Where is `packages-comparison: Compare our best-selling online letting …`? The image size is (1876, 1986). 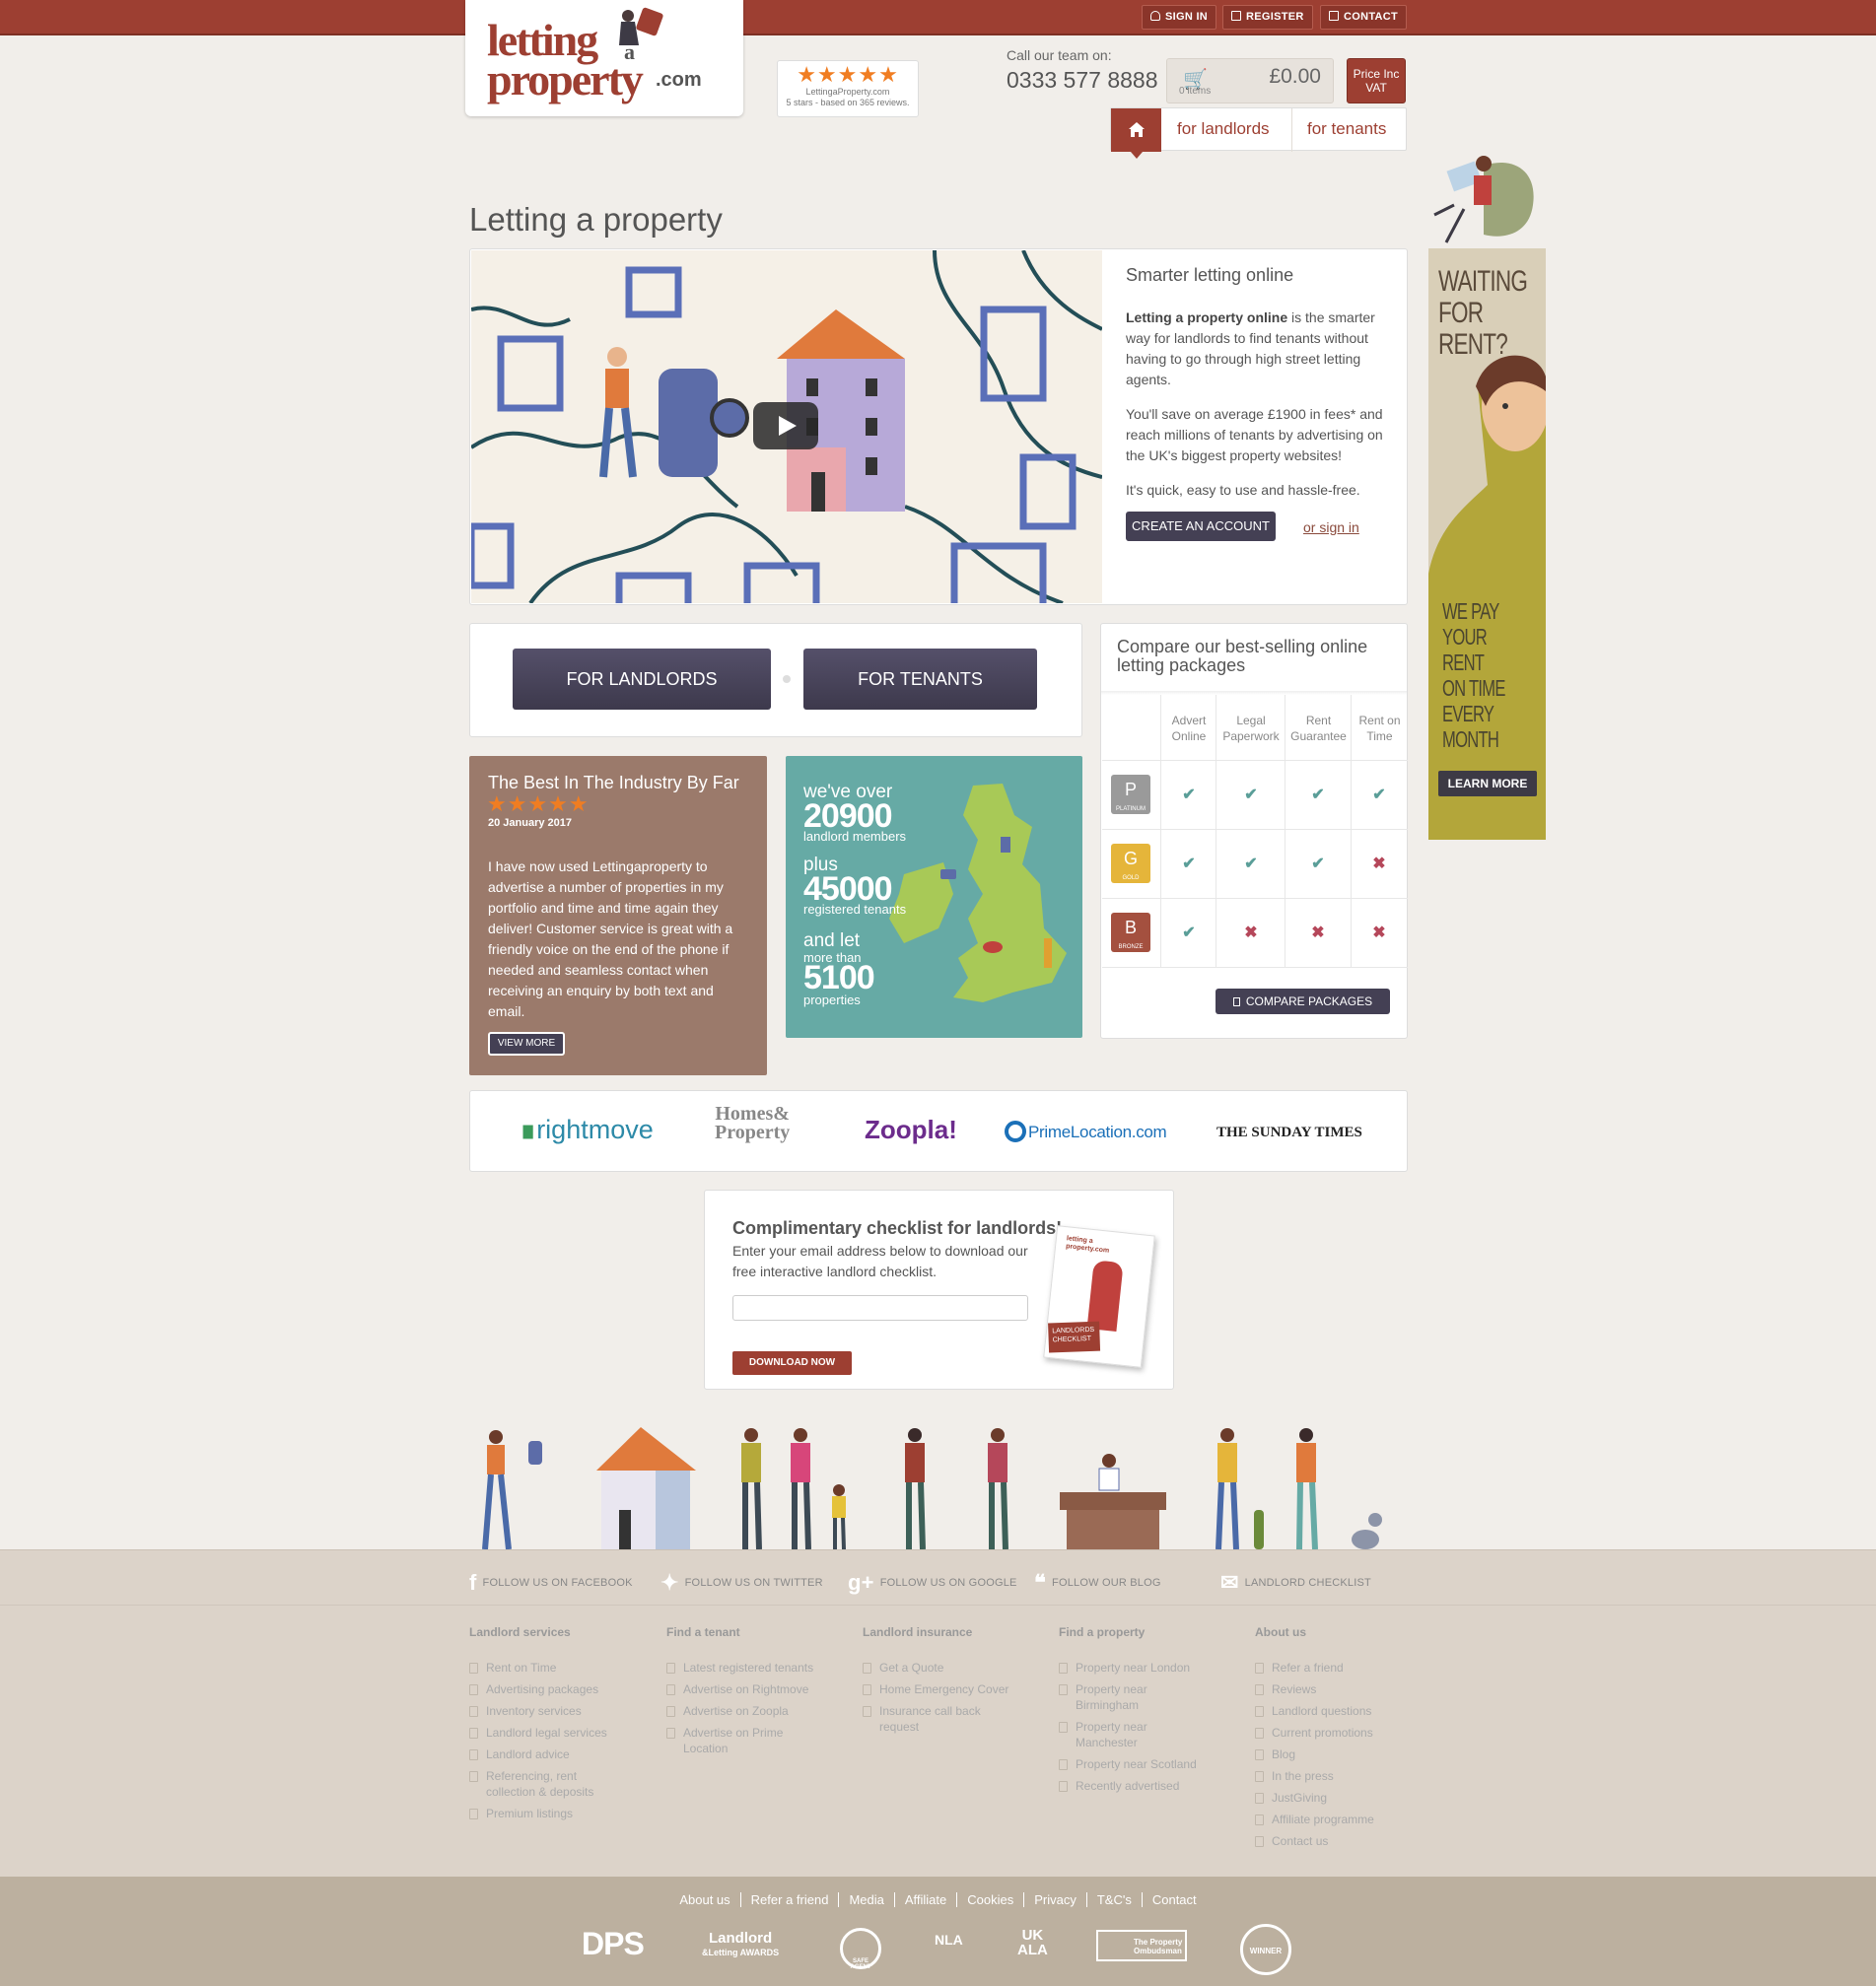
packages-comparison: Compare our best-selling online letting … is located at coordinates (1254, 831).